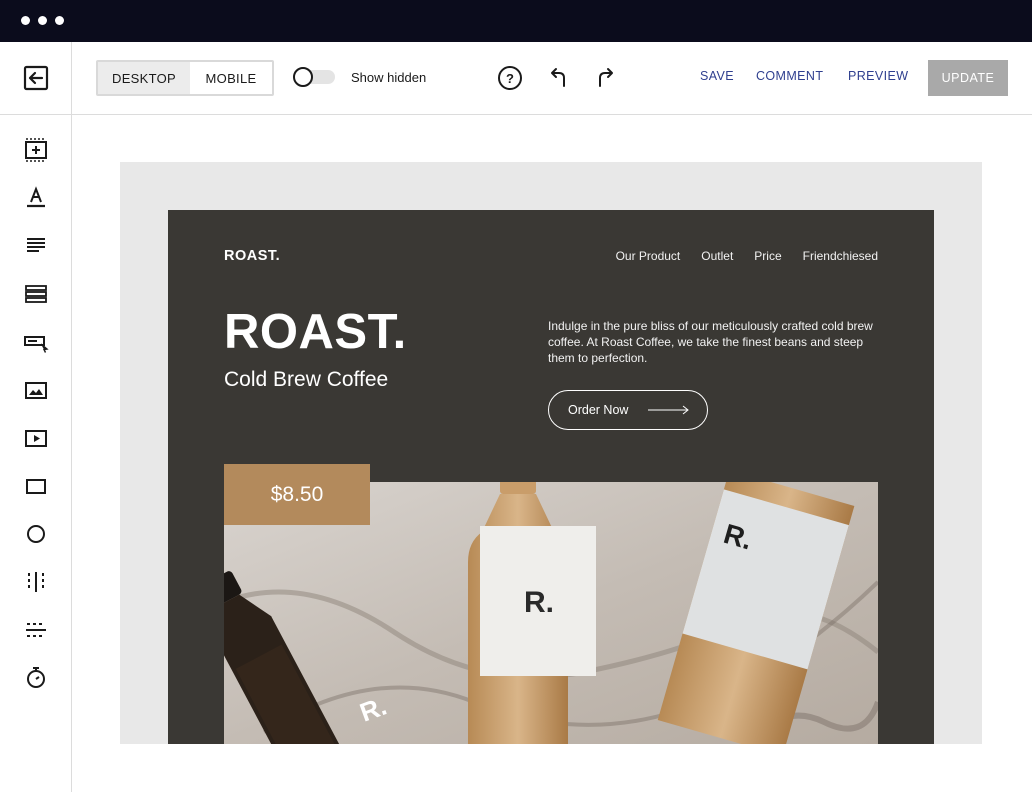 The height and width of the screenshot is (792, 1032). I want to click on desktop-view-button: DESKTOP, so click(144, 78).